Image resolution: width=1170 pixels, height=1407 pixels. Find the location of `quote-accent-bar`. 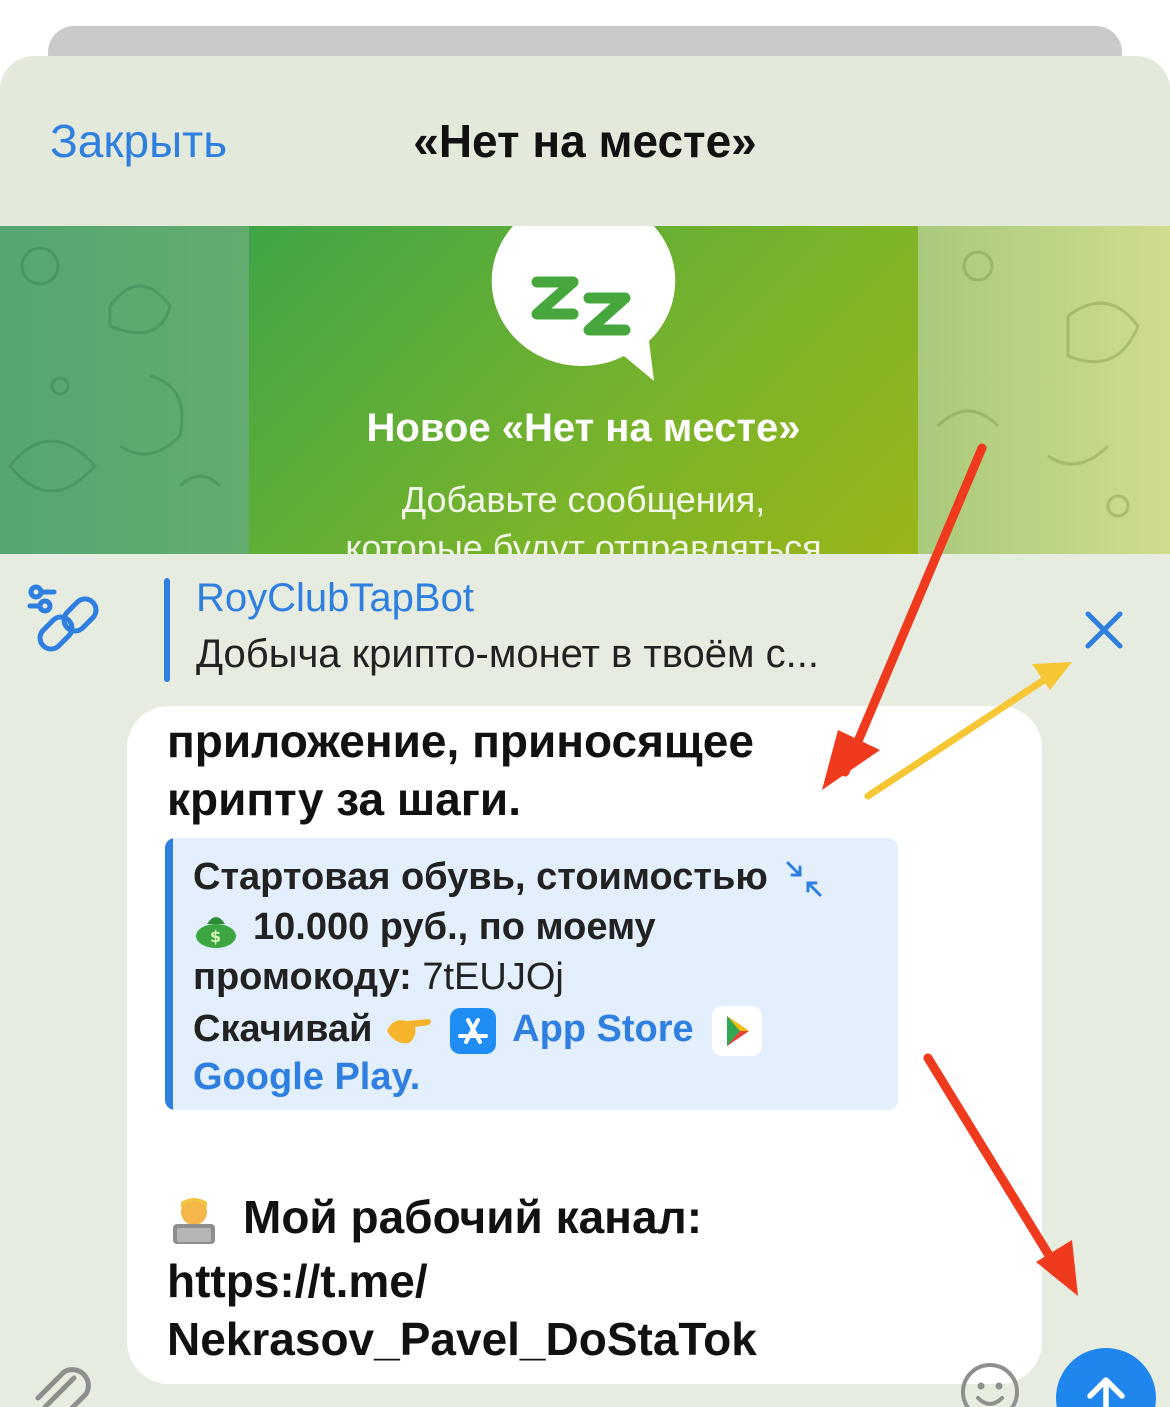

quote-accent-bar is located at coordinates (169, 974).